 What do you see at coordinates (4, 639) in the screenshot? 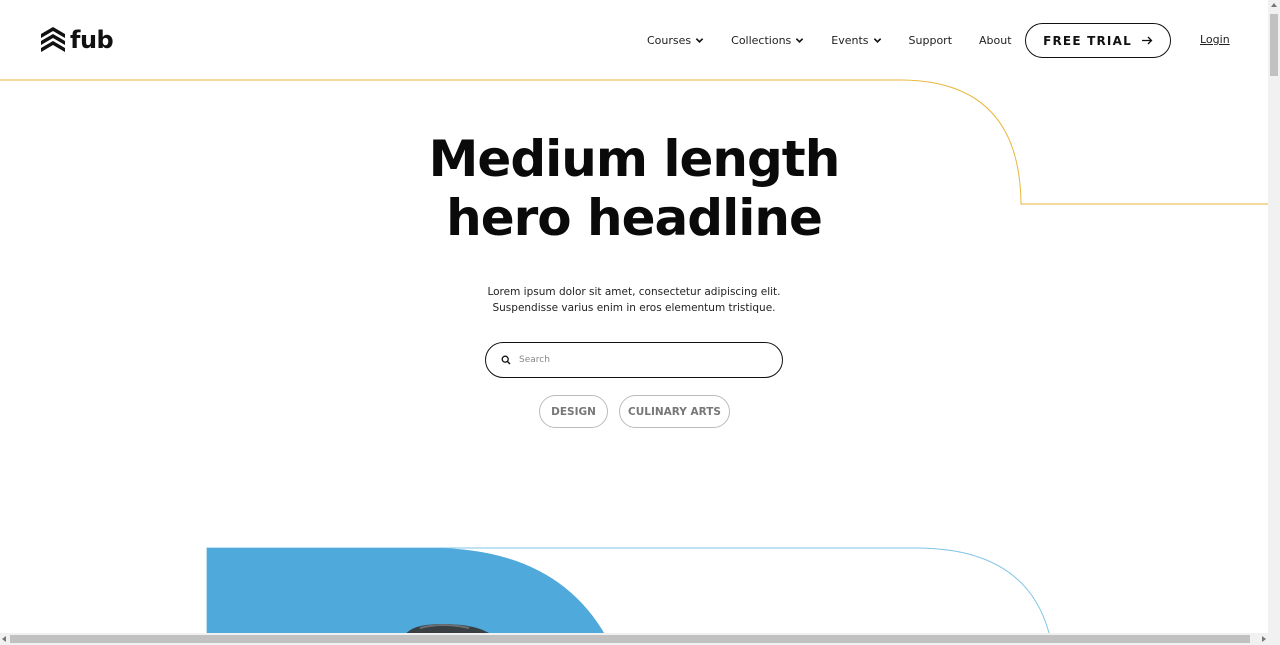
I see `scroll-left-icon` at bounding box center [4, 639].